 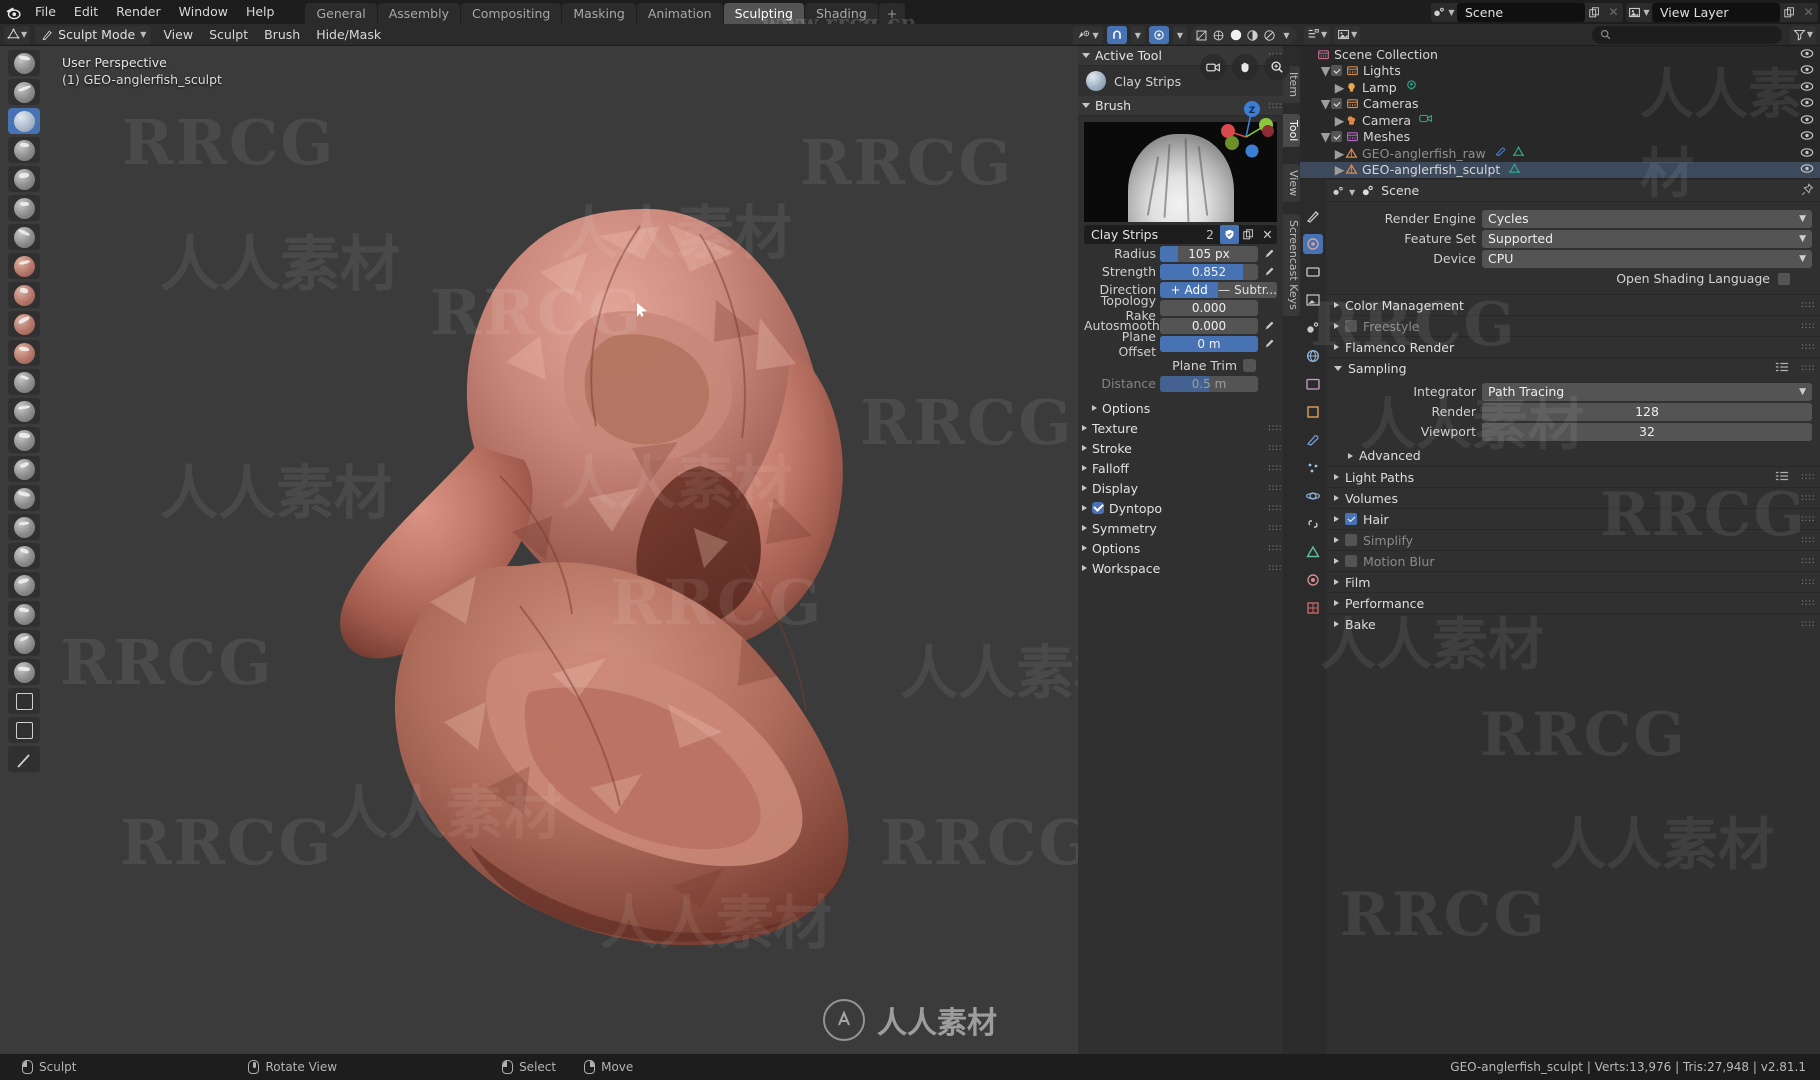 I want to click on workspace-tab-sculpting: Sculpting, so click(x=763, y=13).